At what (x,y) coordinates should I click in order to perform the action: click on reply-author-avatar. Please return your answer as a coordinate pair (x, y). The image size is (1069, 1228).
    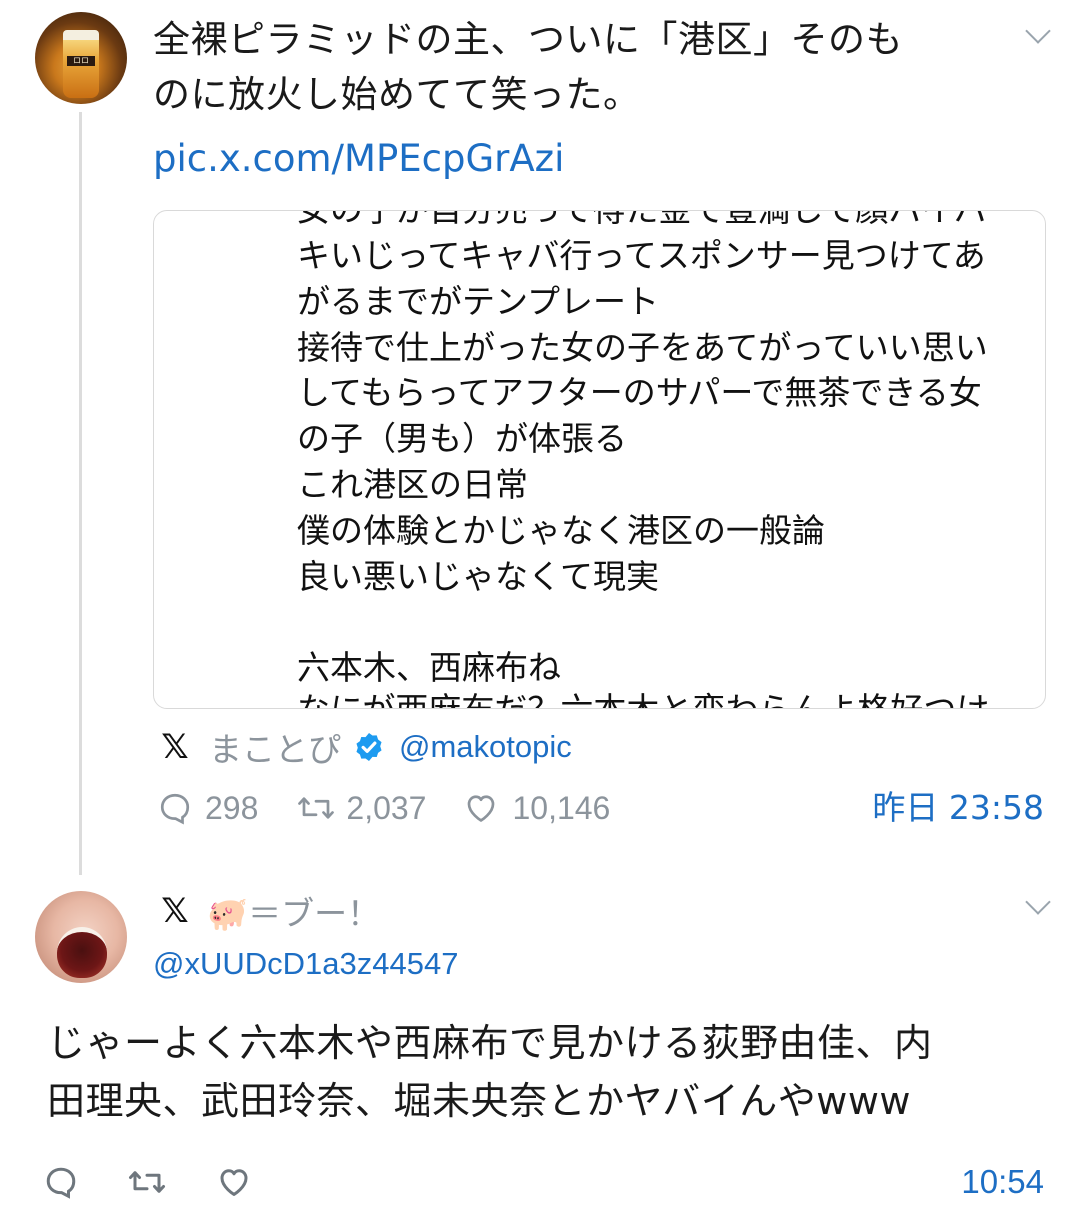
    Looking at the image, I should click on (81, 937).